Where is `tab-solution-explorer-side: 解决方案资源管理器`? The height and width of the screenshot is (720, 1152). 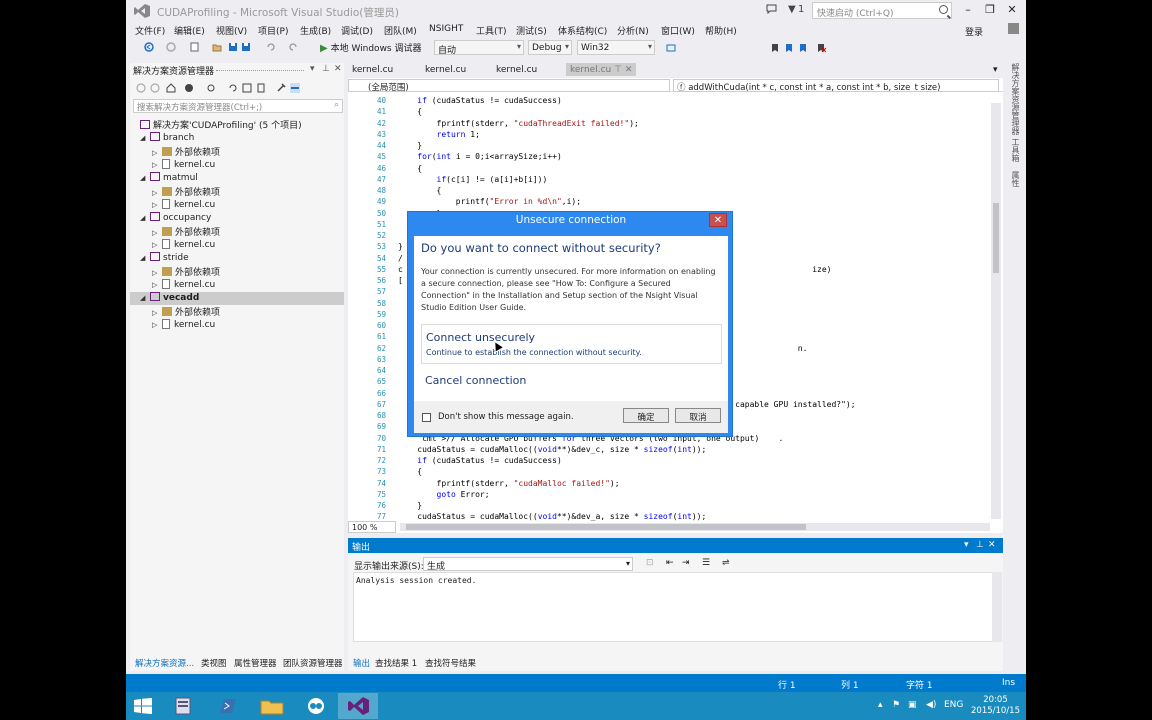 tab-solution-explorer-side: 解决方案资源管理器 is located at coordinates (1015, 99).